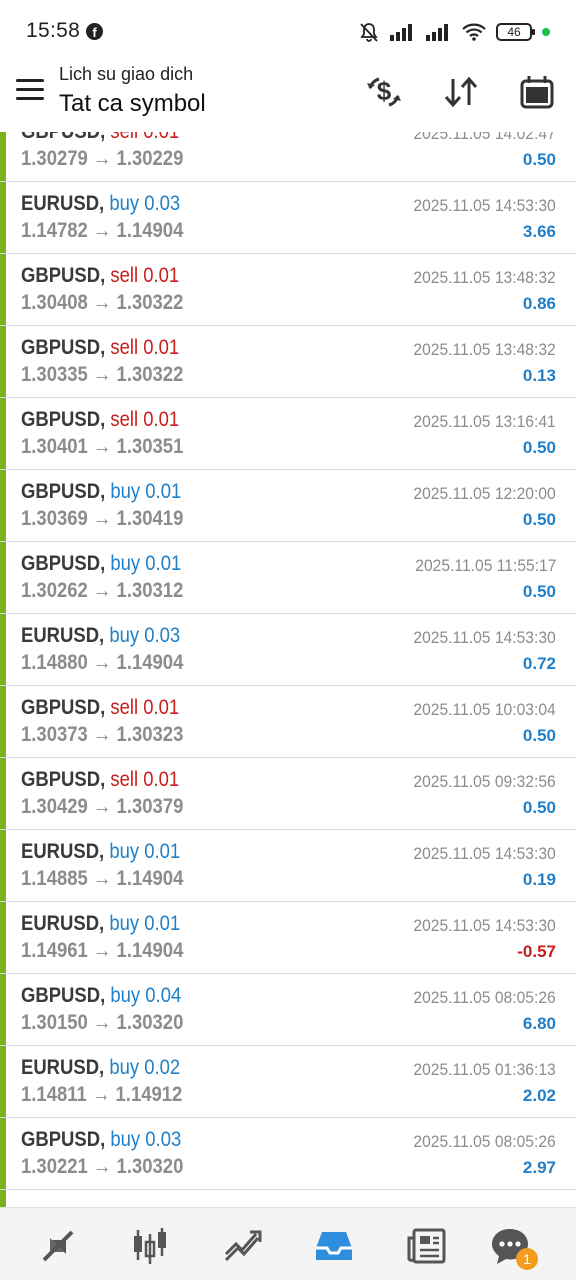 The height and width of the screenshot is (1280, 576). Describe the element at coordinates (102, 1166) in the screenshot. I see `trade-prices: 1.30221 → 1.30320` at that location.